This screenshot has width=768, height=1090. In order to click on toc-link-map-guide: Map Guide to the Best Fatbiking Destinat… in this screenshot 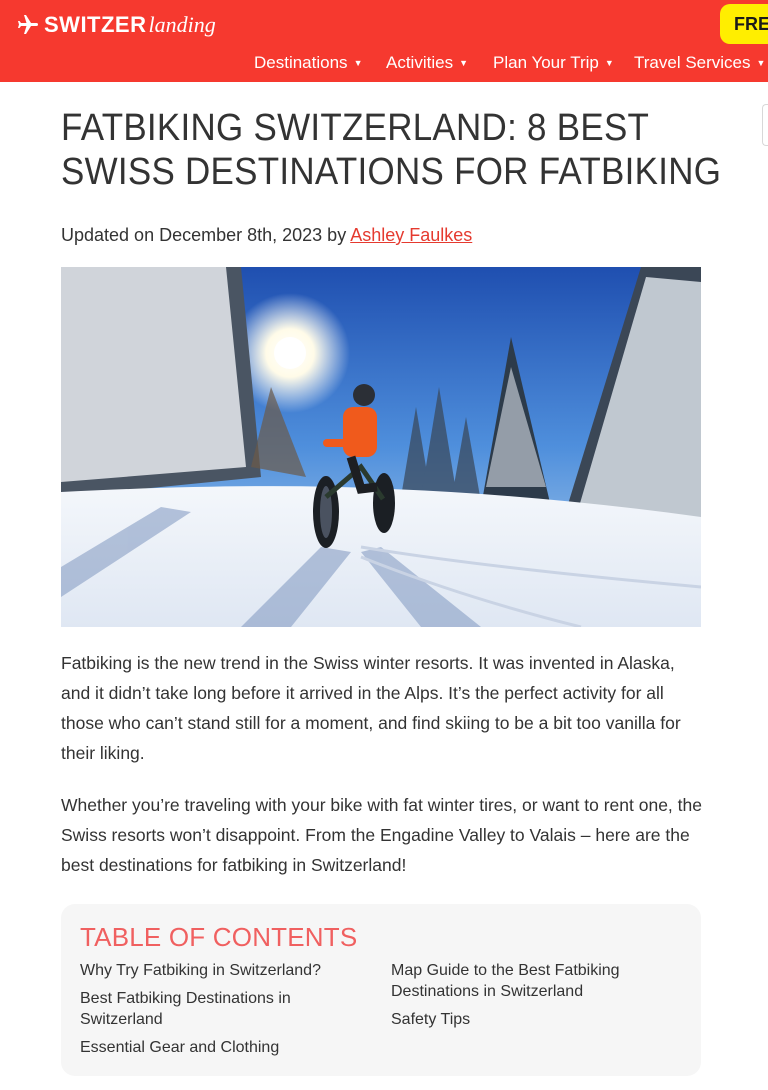, I will do `click(516, 981)`.